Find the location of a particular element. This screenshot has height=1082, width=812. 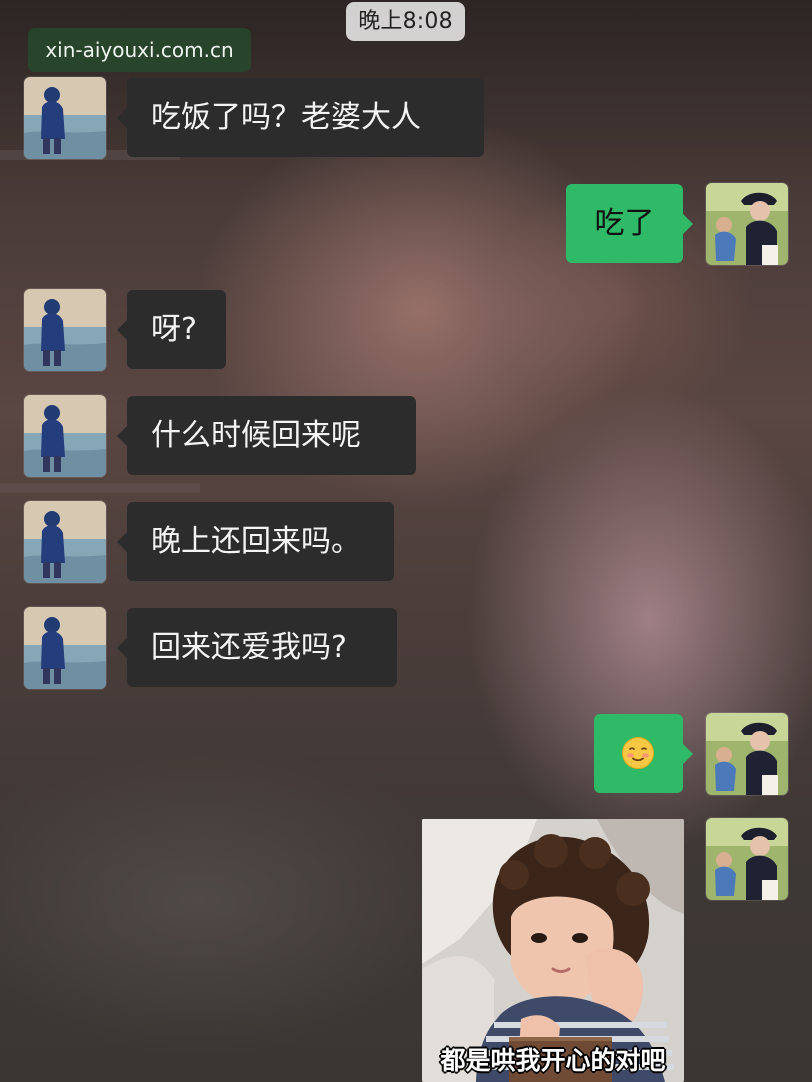

incoming-message-bubble: 晚上还回来吗。 is located at coordinates (255, 541).